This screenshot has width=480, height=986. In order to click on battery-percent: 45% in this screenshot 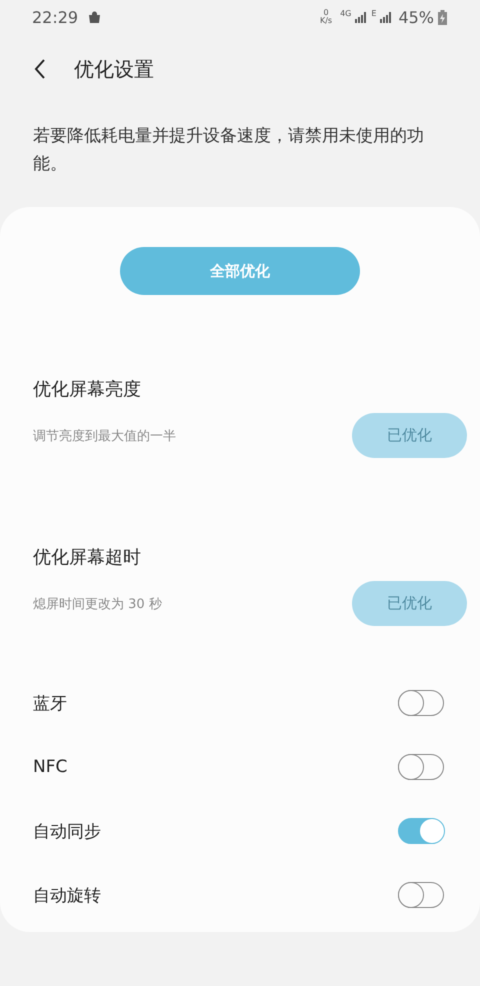, I will do `click(416, 17)`.